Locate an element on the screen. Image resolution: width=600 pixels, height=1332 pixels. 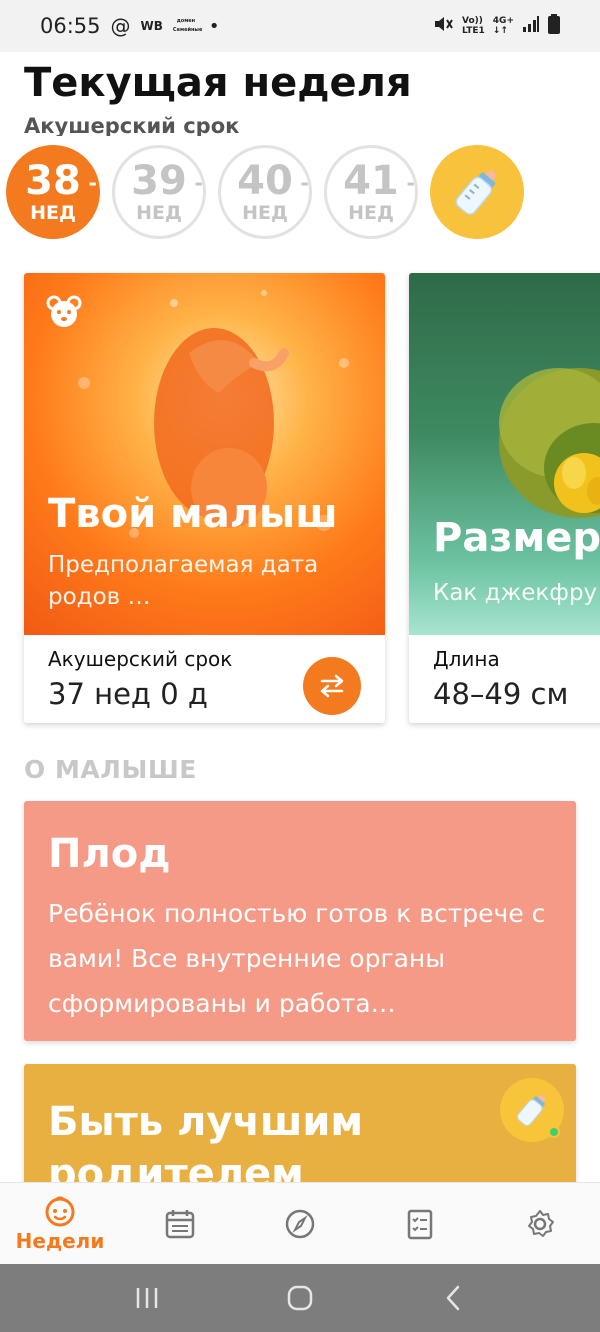
size-card-image: Размер Как джекфру is located at coordinates (504, 454).